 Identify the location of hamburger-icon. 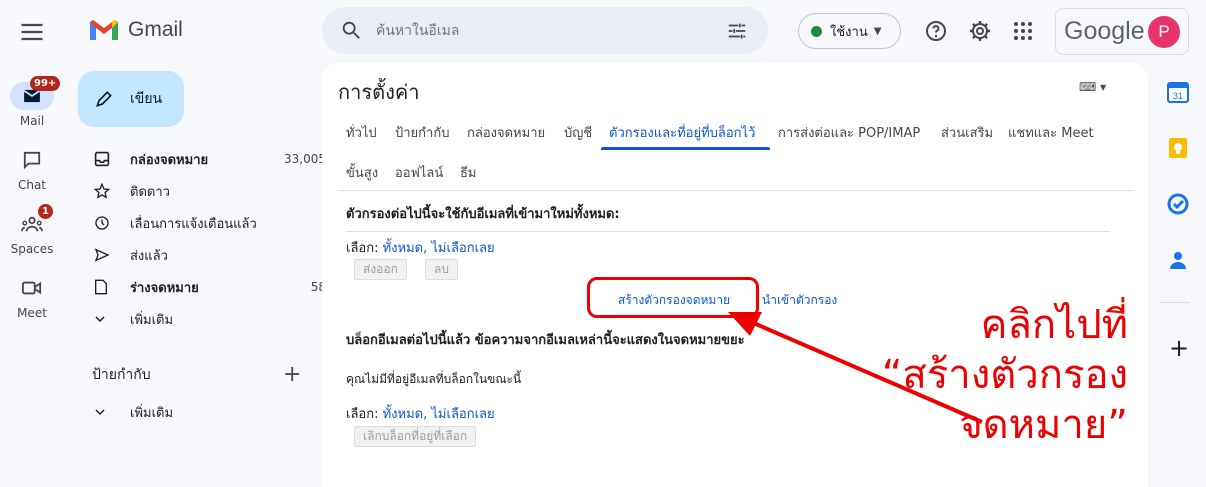
(32, 32).